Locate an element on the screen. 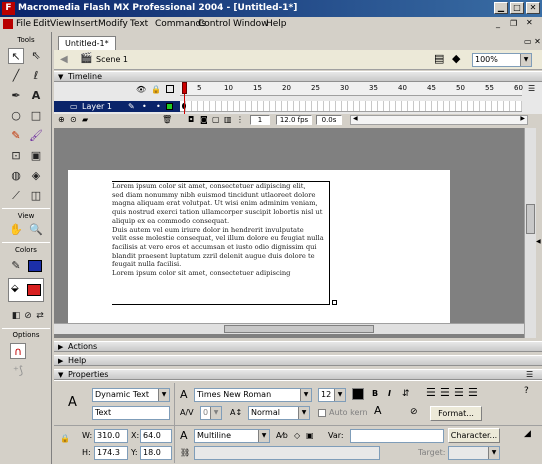 The height and width of the screenshot is (464, 542). delete-layer-icon: 🗑 is located at coordinates (167, 120).